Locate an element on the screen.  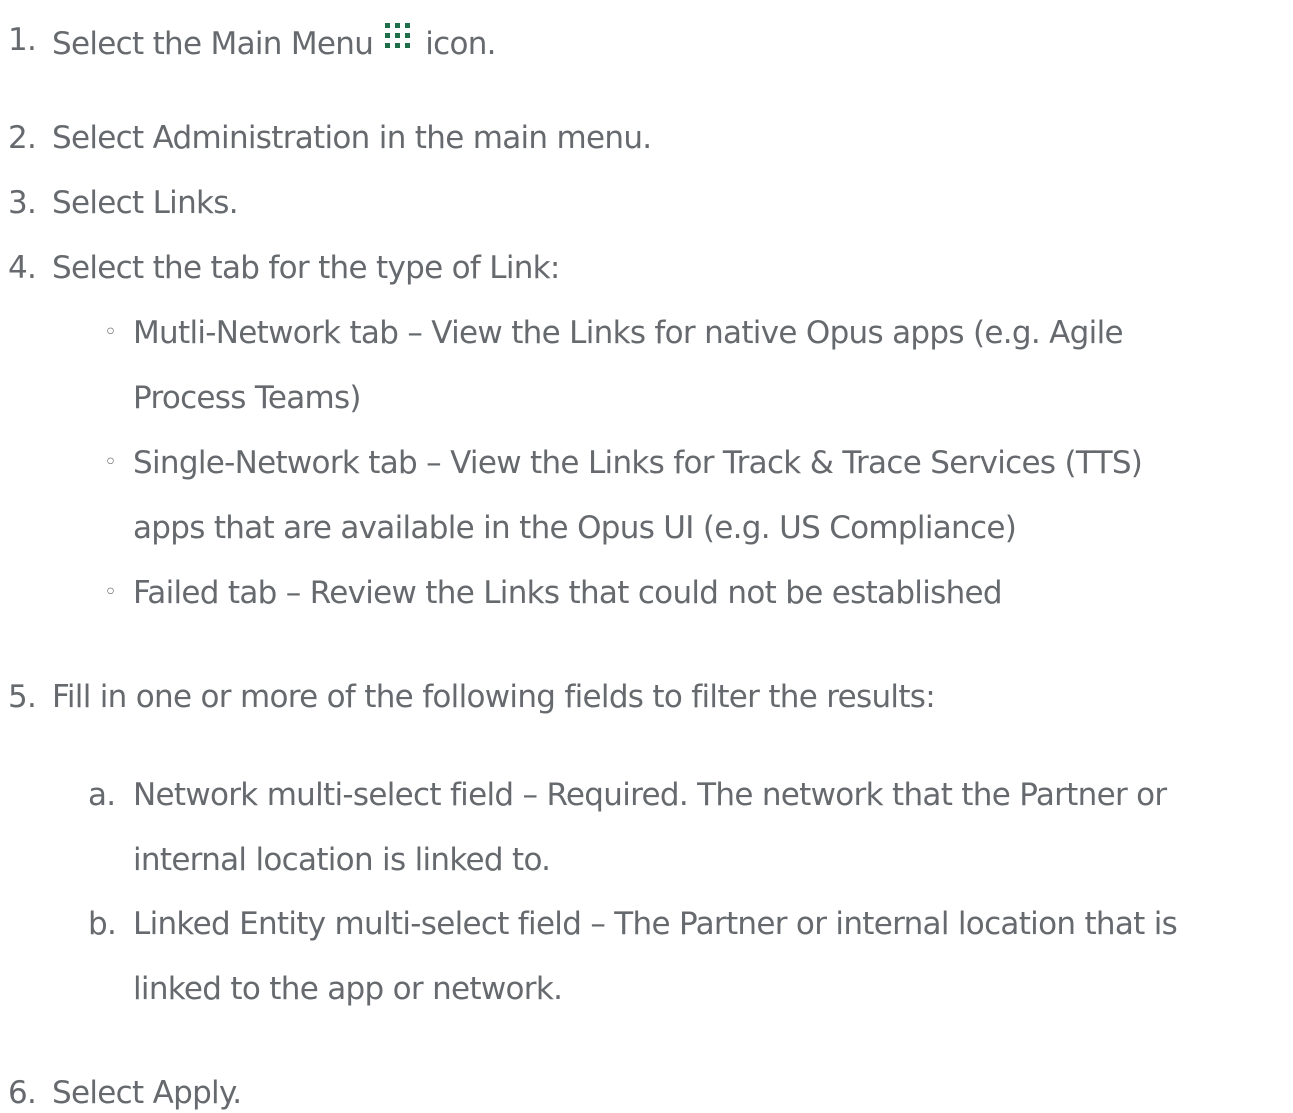
step-number: 5. is located at coordinates (22, 697).